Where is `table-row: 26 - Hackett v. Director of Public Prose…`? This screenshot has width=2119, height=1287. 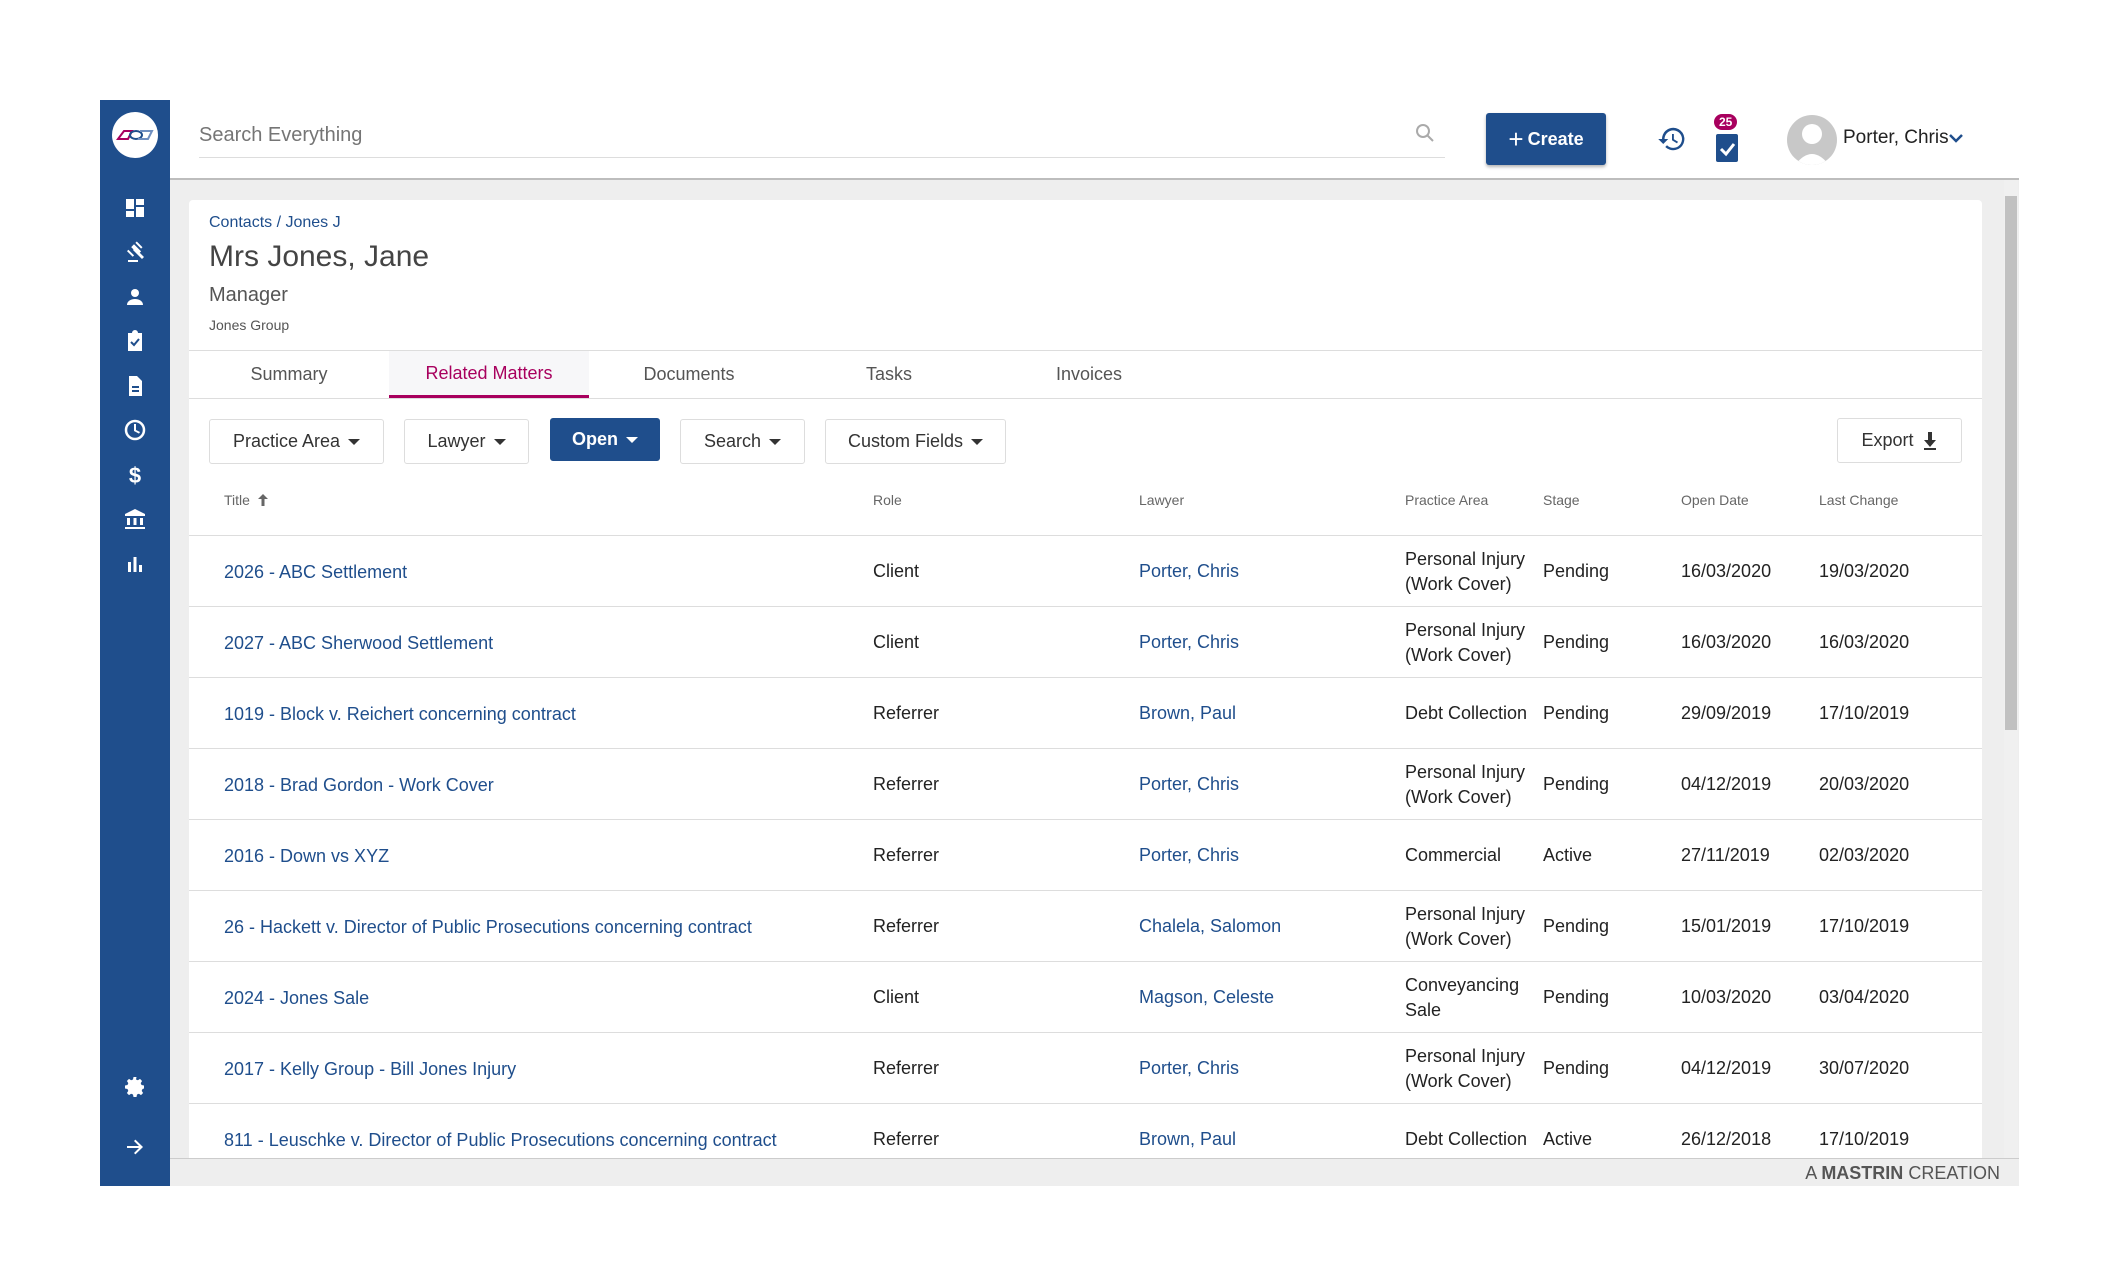
table-row: 26 - Hackett v. Director of Public Prose… is located at coordinates (1085, 925).